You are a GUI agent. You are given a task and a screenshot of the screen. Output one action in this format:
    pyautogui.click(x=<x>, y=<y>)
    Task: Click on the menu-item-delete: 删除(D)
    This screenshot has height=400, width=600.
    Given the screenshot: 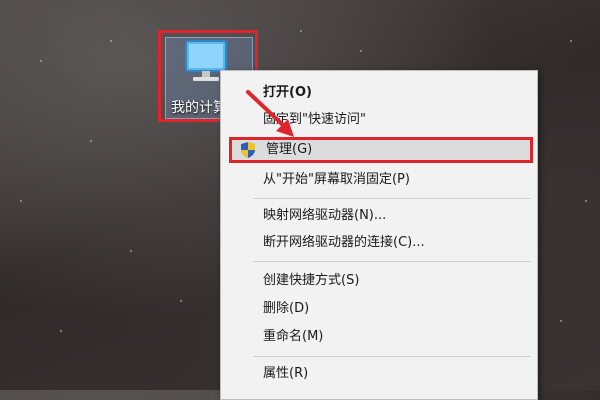 What is the action you would take?
    pyautogui.click(x=379, y=309)
    